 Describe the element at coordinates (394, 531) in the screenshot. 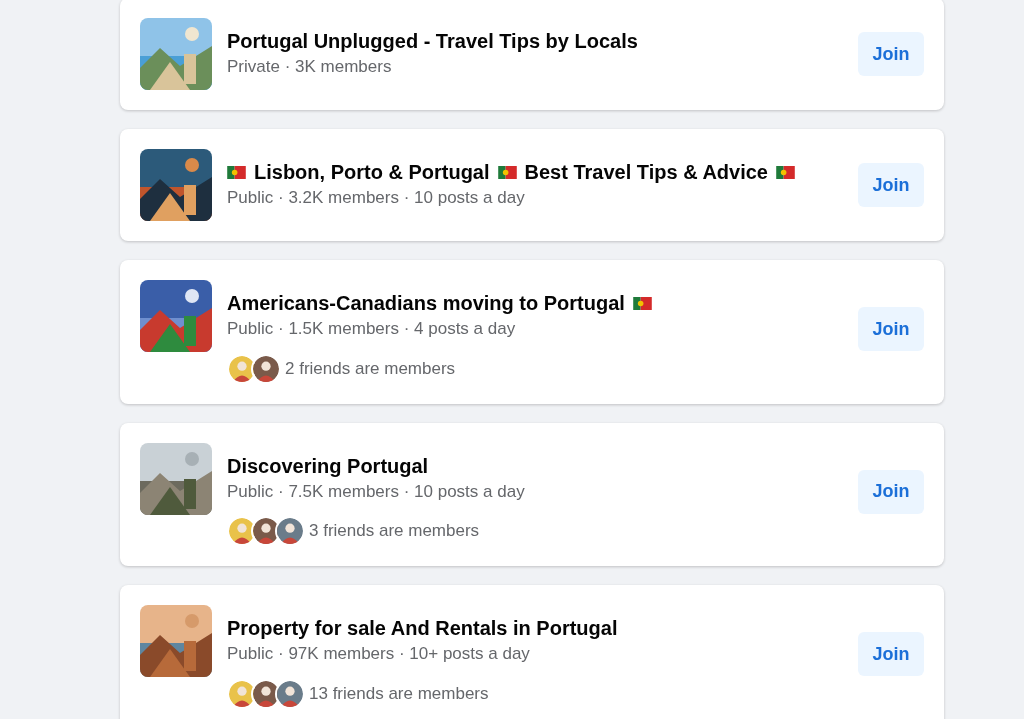

I see `friends-text: 3 friends are members` at that location.